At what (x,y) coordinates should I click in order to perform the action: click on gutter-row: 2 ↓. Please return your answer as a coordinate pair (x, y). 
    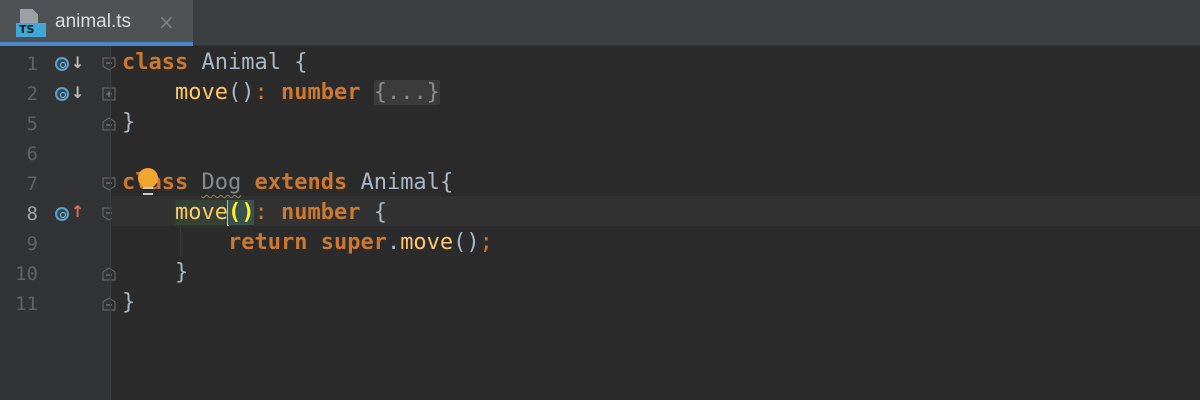
    Looking at the image, I should click on (58, 94).